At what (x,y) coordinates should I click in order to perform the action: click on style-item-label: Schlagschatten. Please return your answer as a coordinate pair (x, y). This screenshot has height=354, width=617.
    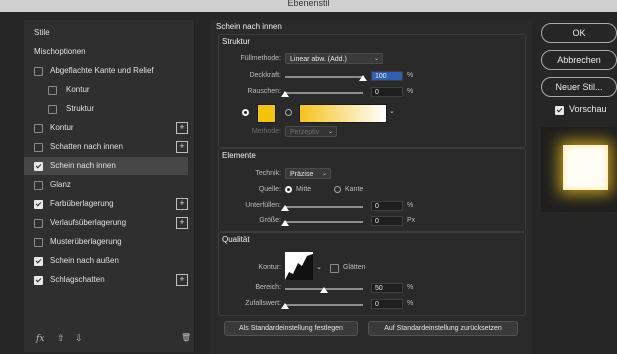
    Looking at the image, I should click on (77, 279).